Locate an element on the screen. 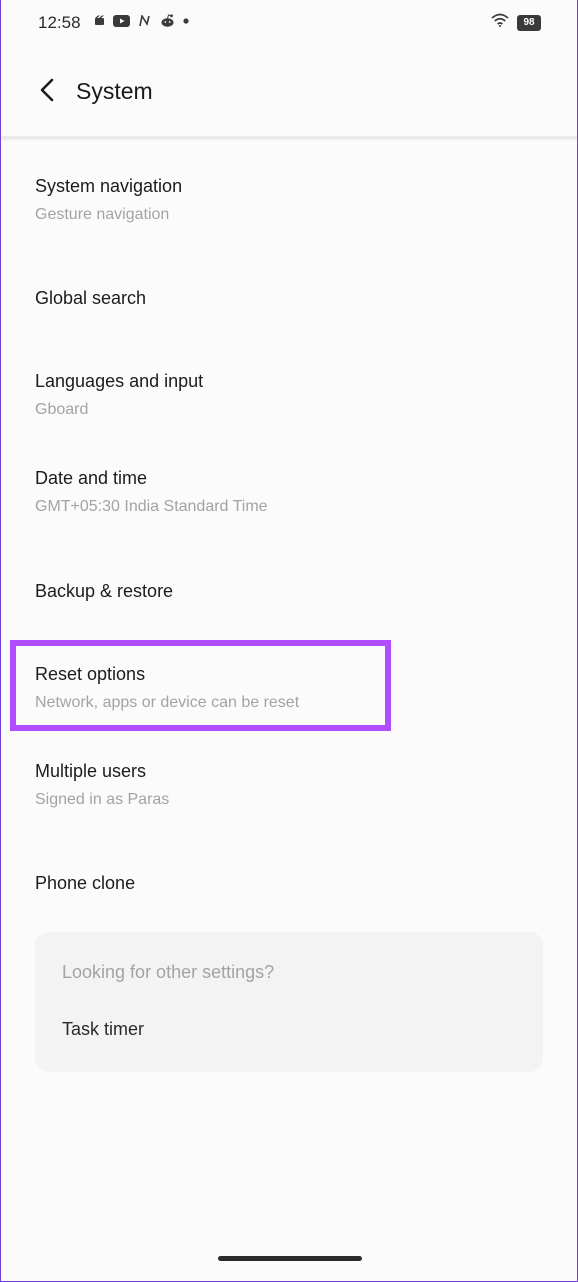  settings-item-phone-clone: Phone clone is located at coordinates (289, 883).